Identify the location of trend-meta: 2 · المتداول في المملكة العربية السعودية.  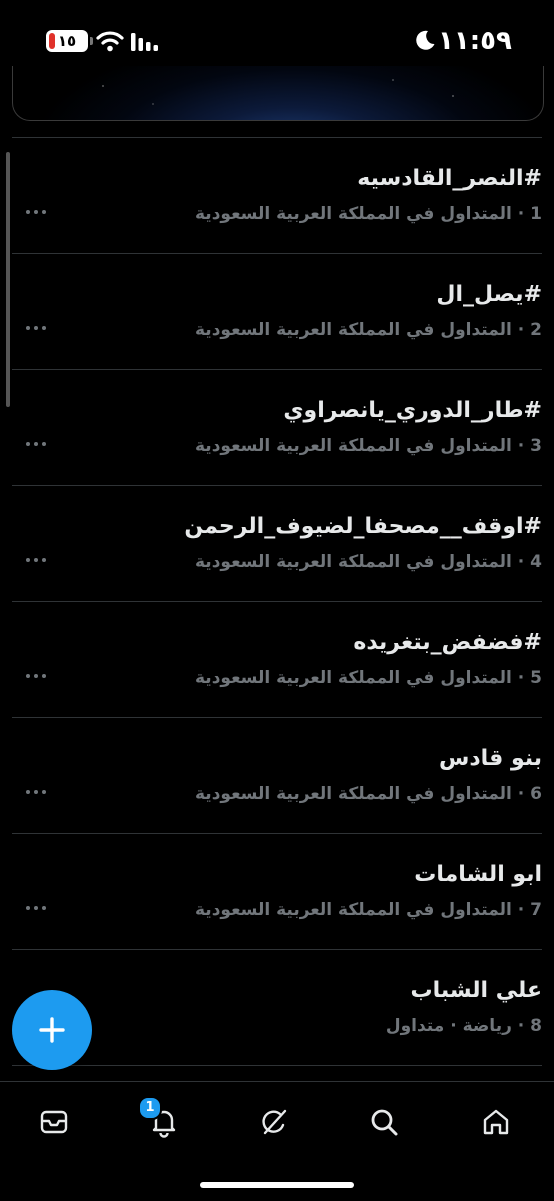
(368, 330).